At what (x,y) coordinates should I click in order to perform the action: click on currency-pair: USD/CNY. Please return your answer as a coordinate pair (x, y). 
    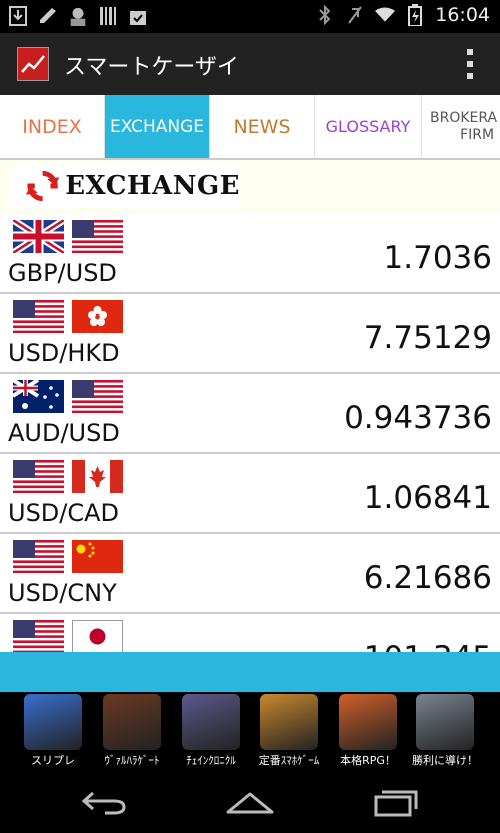
    Looking at the image, I should click on (62, 593).